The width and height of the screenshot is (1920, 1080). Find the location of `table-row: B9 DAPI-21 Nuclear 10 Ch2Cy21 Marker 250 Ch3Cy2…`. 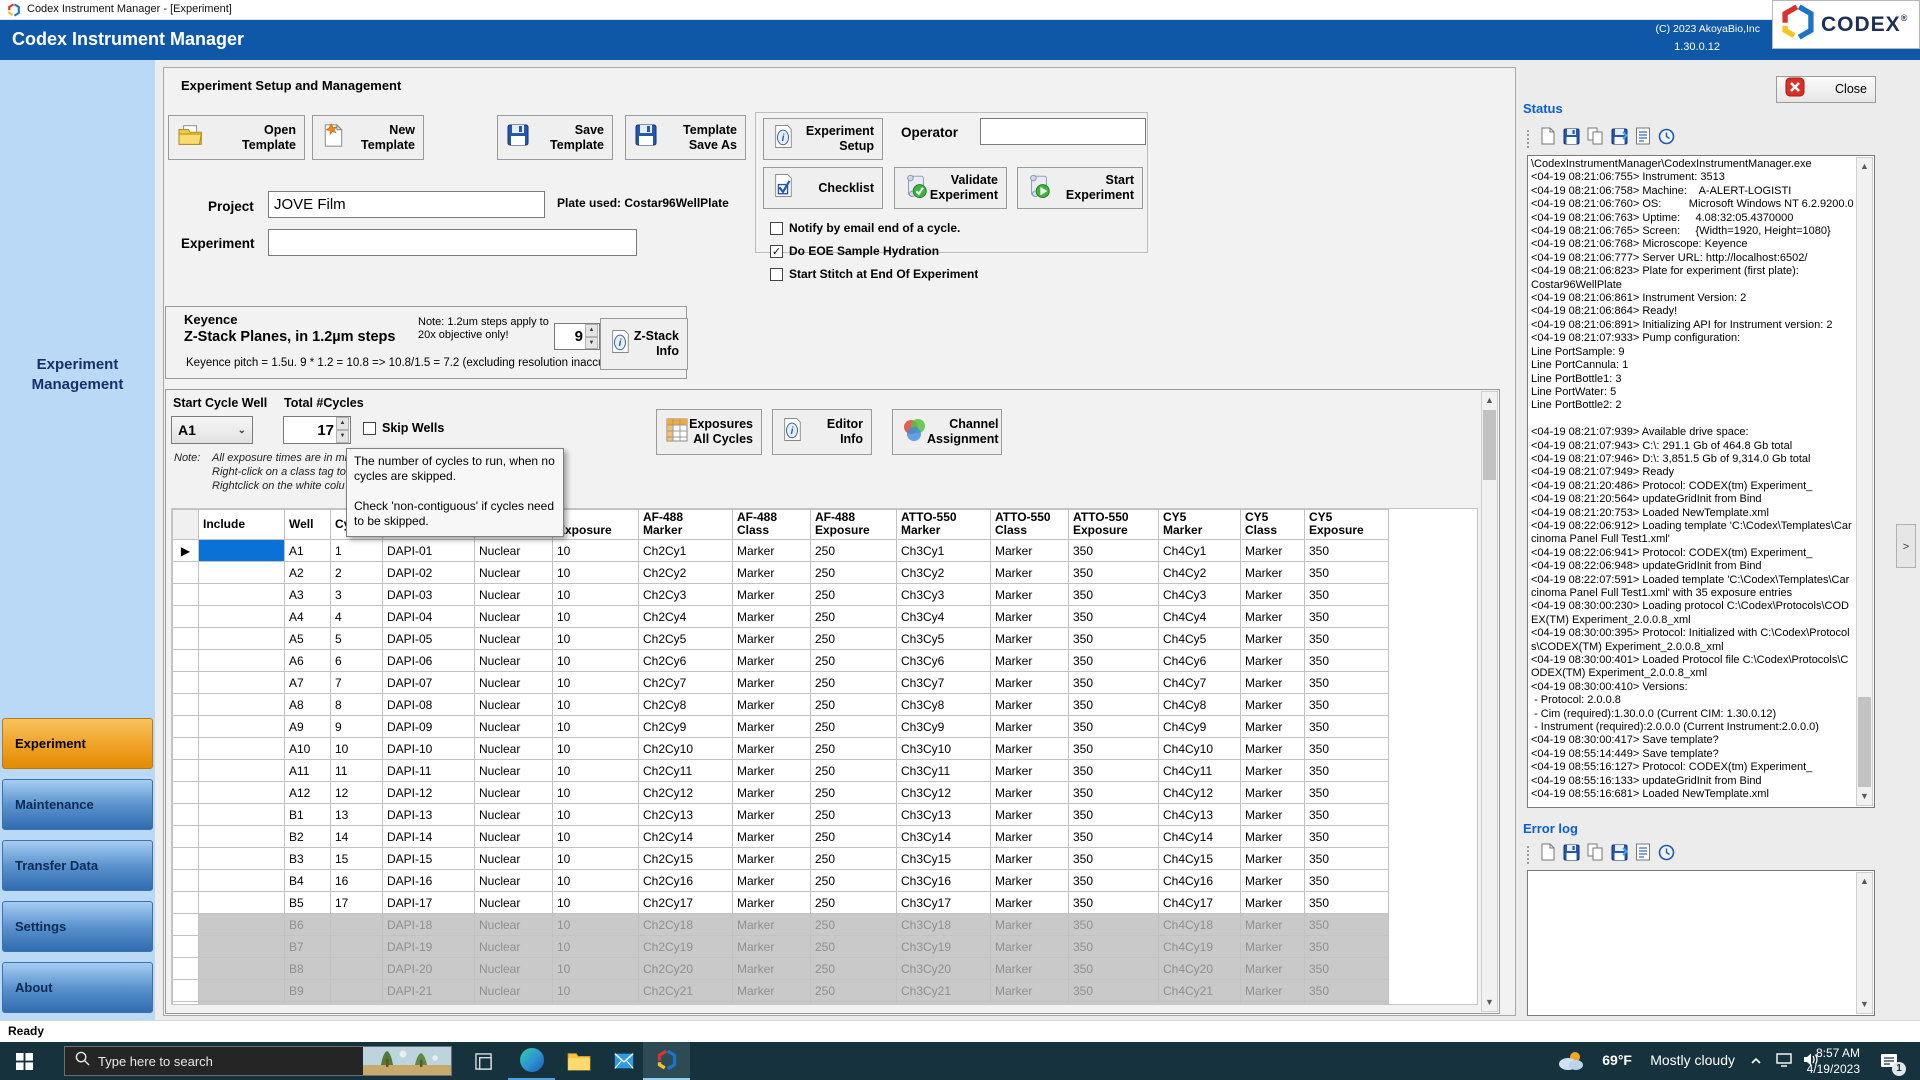

table-row: B9 DAPI-21 Nuclear 10 Ch2Cy21 Marker 250 Ch3Cy2… is located at coordinates (780, 990).